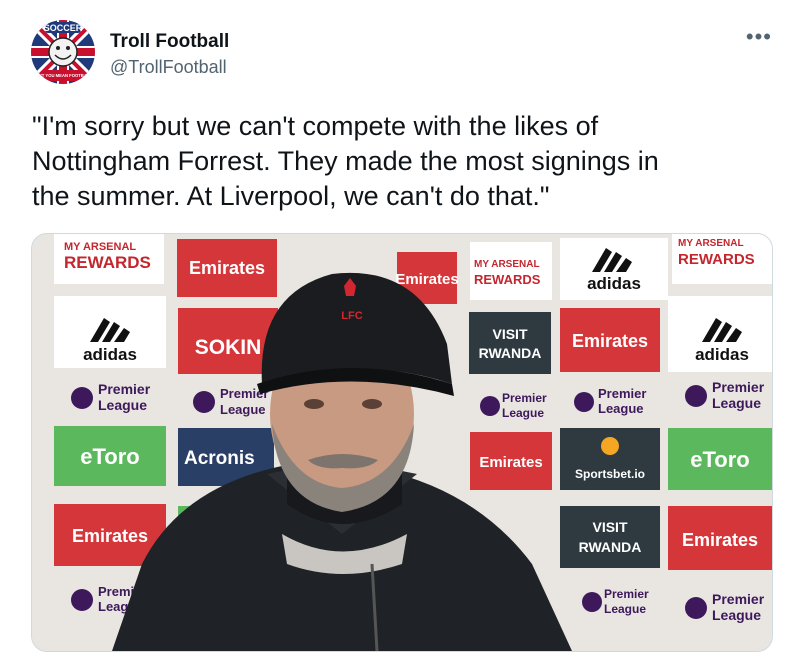 This screenshot has width=800, height=667. Describe the element at coordinates (610, 459) in the screenshot. I see `sponsor-sportsbet: Sportsbet.io` at that location.